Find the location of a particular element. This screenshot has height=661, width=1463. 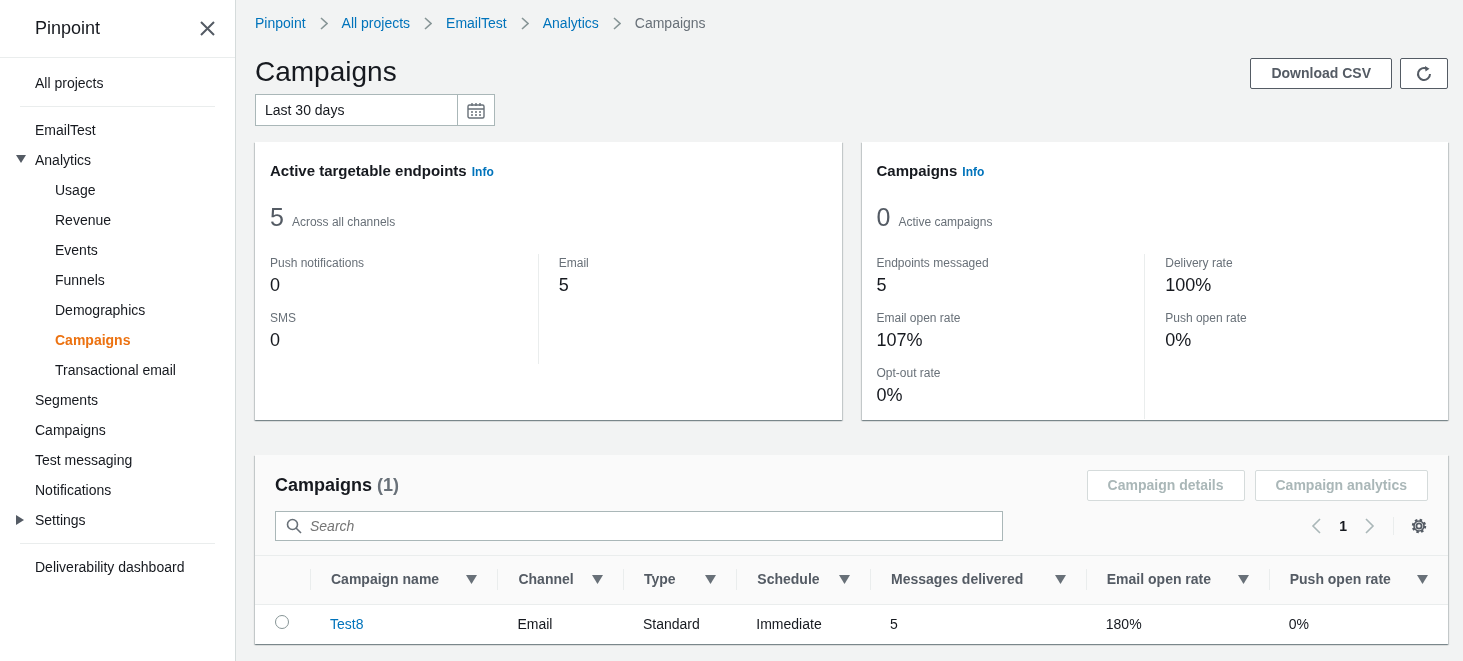

sidebar-title: Pinpoint is located at coordinates (68, 28).